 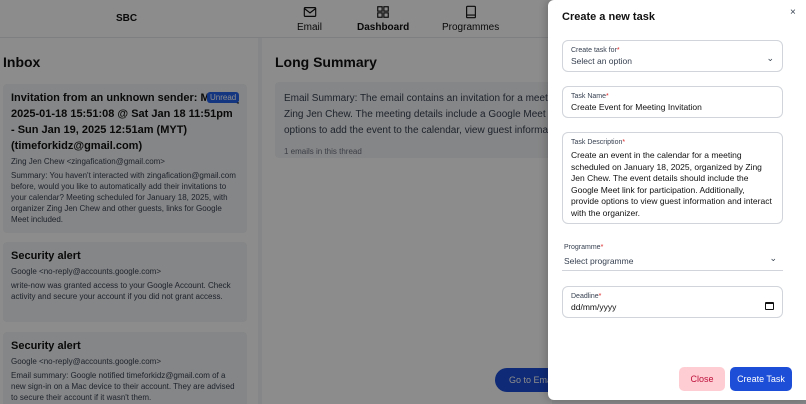 I want to click on dialog-title: Create a new task, so click(x=608, y=17).